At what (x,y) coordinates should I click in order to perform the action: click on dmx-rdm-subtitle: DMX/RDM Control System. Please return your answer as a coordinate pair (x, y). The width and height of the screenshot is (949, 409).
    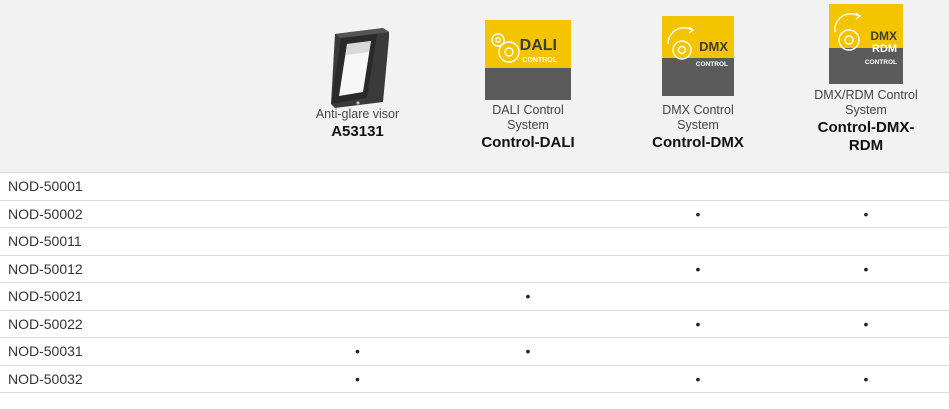
    Looking at the image, I should click on (866, 102).